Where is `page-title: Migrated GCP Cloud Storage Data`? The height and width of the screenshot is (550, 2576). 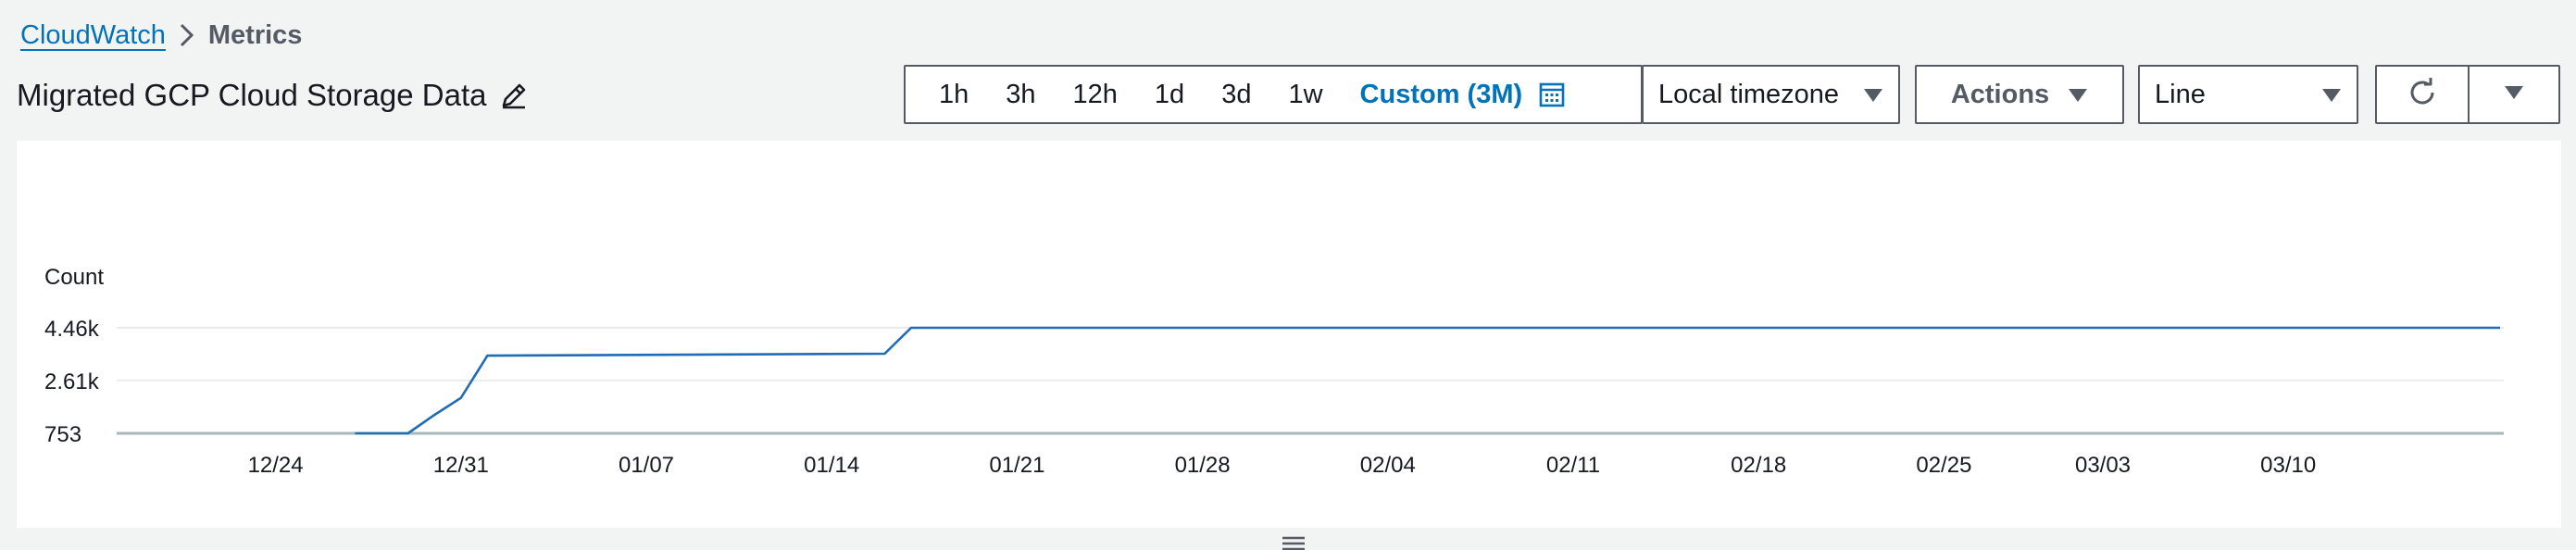 page-title: Migrated GCP Cloud Storage Data is located at coordinates (252, 95).